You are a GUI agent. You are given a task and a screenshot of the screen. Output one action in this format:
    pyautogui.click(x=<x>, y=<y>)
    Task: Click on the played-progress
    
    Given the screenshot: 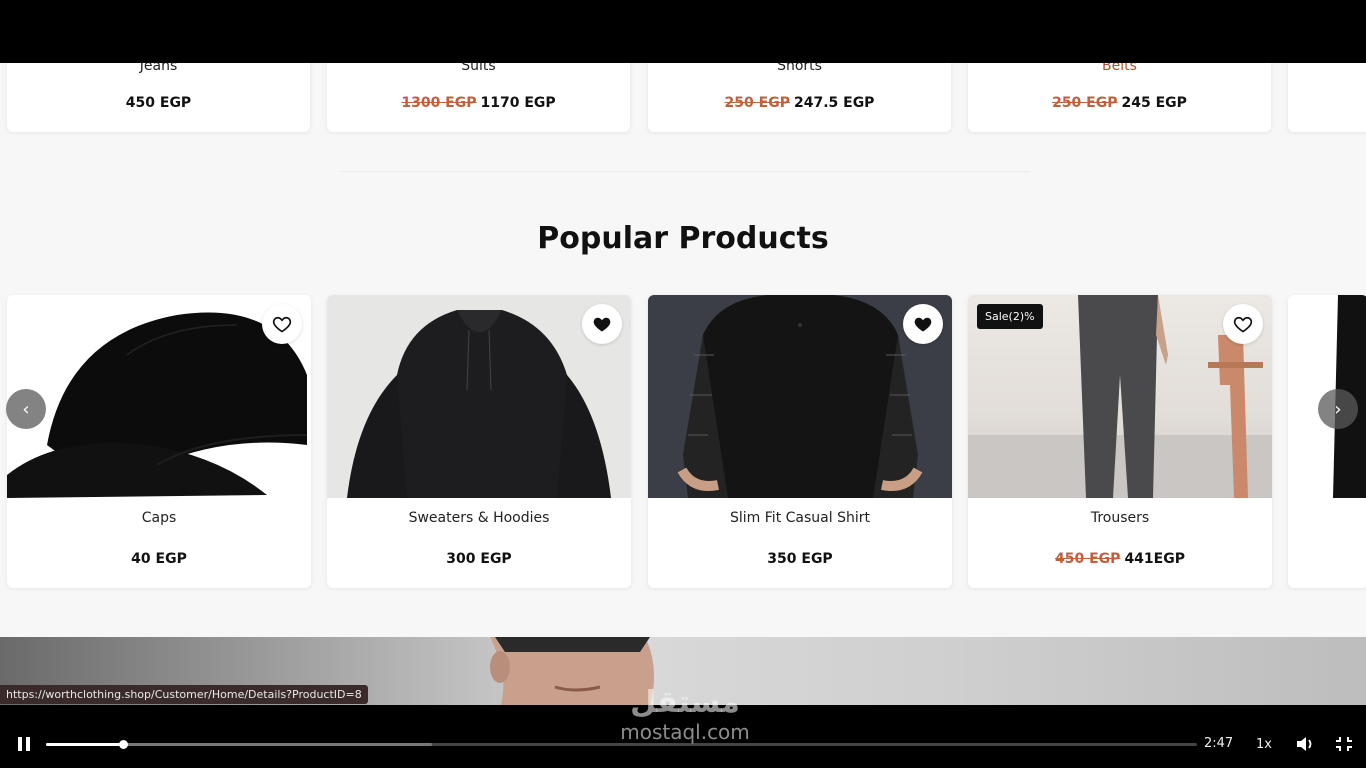 What is the action you would take?
    pyautogui.click(x=85, y=744)
    